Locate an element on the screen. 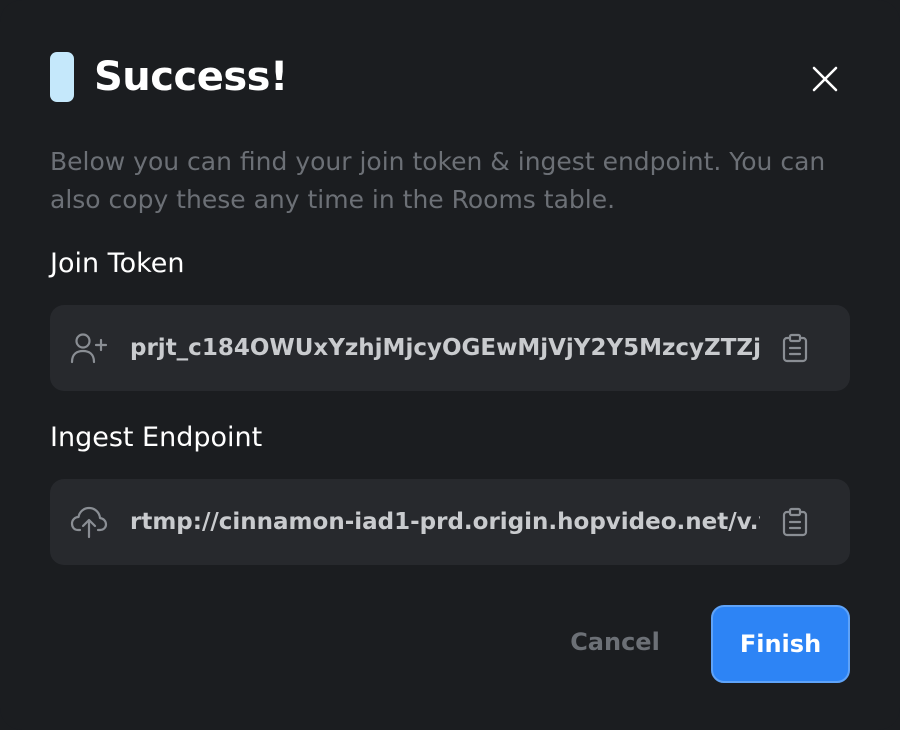  copy-join-token-button is located at coordinates (795, 348).